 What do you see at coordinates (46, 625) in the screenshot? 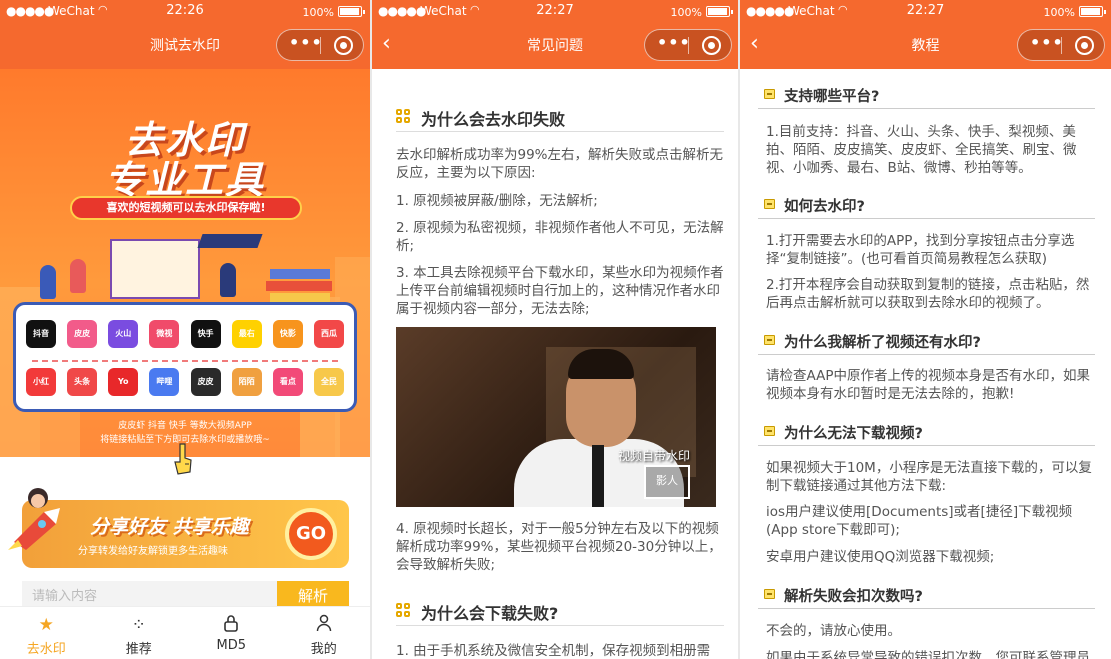
I see `star-icon: ★` at bounding box center [46, 625].